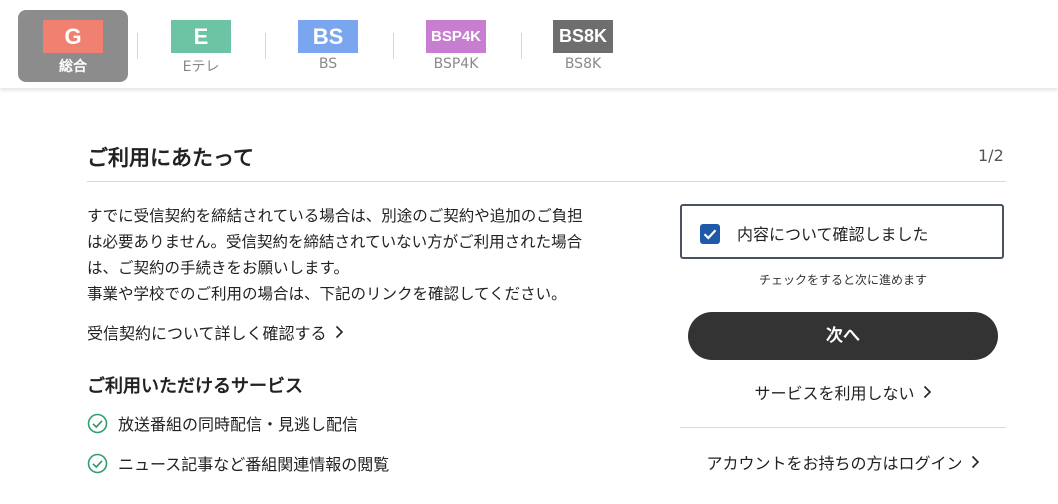 The width and height of the screenshot is (1058, 504). I want to click on channel-label-bsp4k: BSP4K, so click(456, 64).